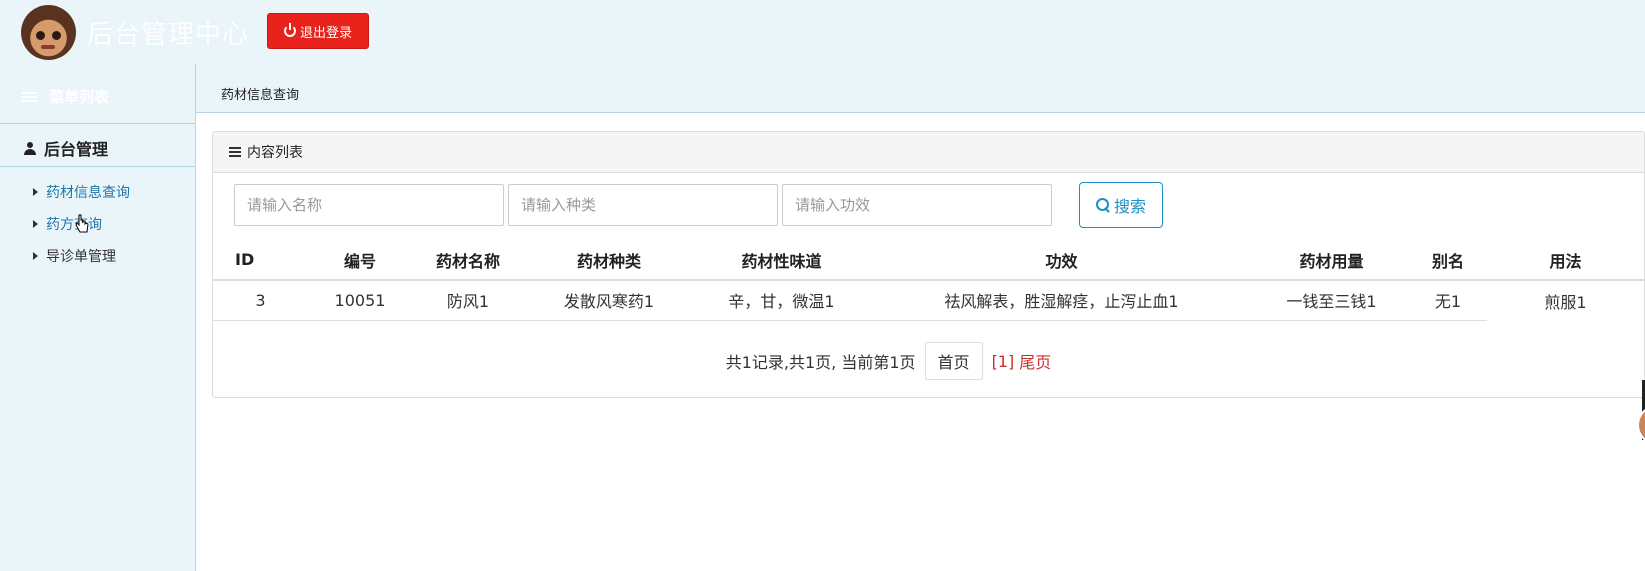 The image size is (1645, 571). Describe the element at coordinates (643, 205) in the screenshot. I see `category-search-input` at that location.